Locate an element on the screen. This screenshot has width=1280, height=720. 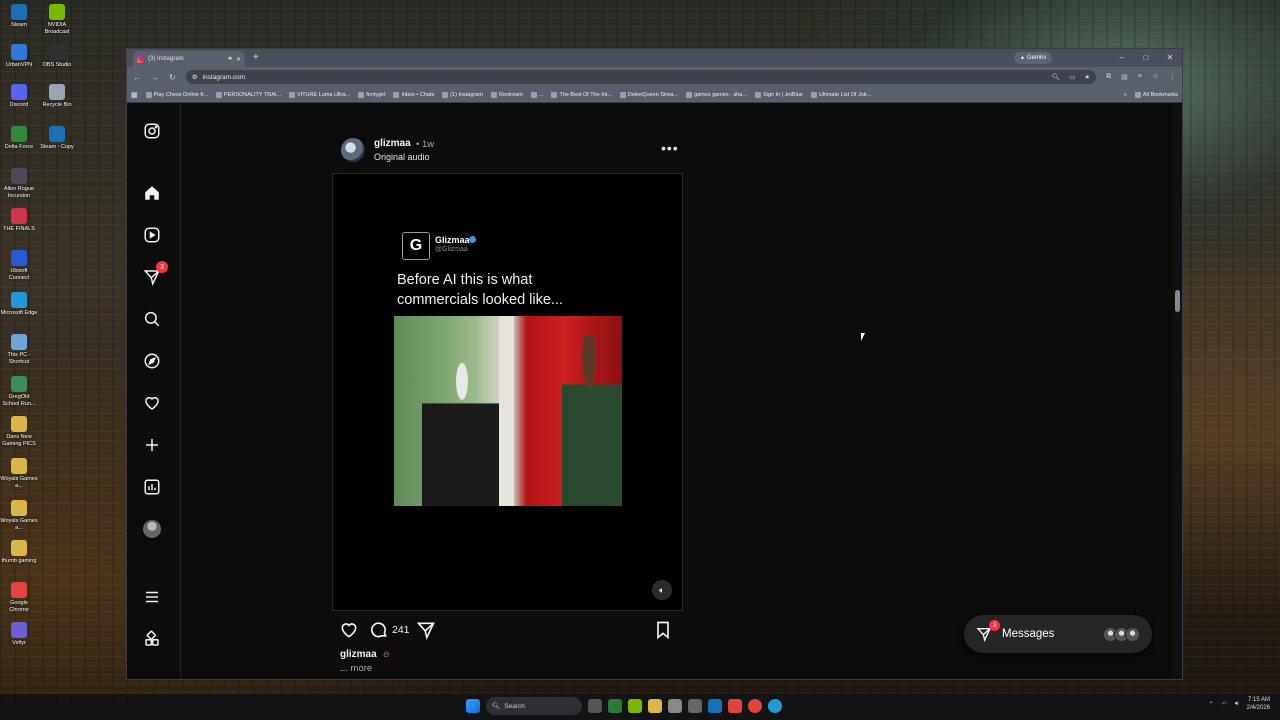
zoom-icon: 🔍︎ is located at coordinates (1056, 77).